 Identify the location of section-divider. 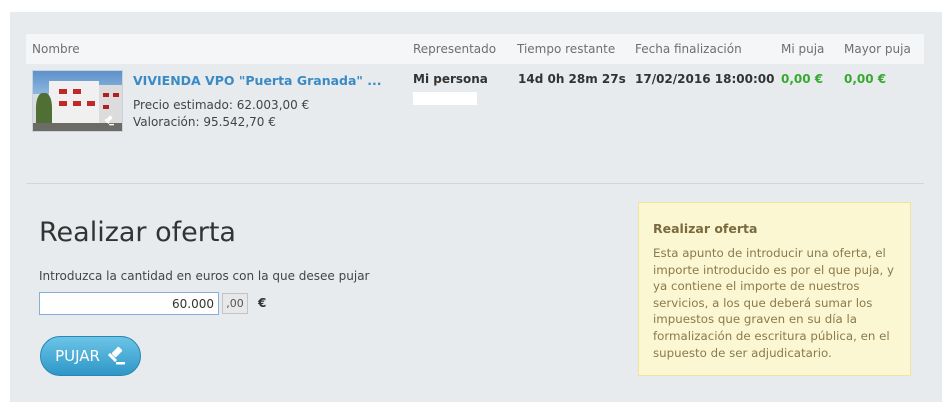
(475, 183).